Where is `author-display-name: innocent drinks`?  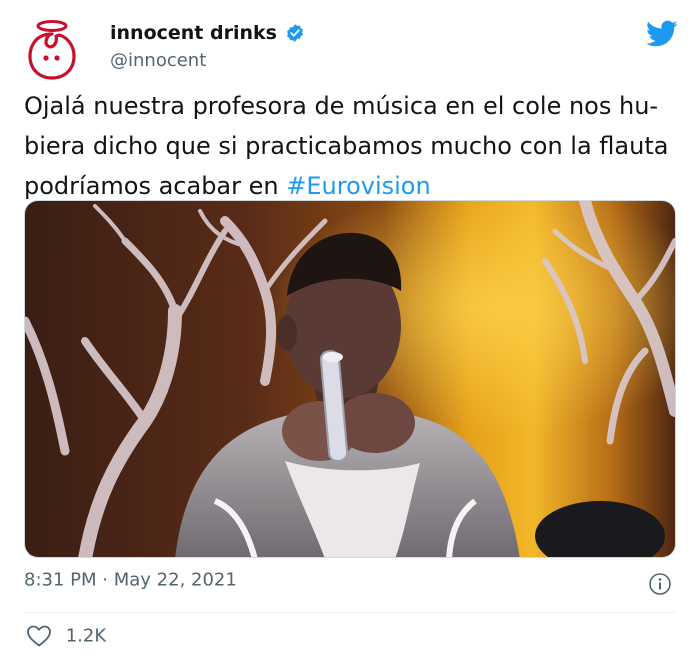
author-display-name: innocent drinks is located at coordinates (193, 33).